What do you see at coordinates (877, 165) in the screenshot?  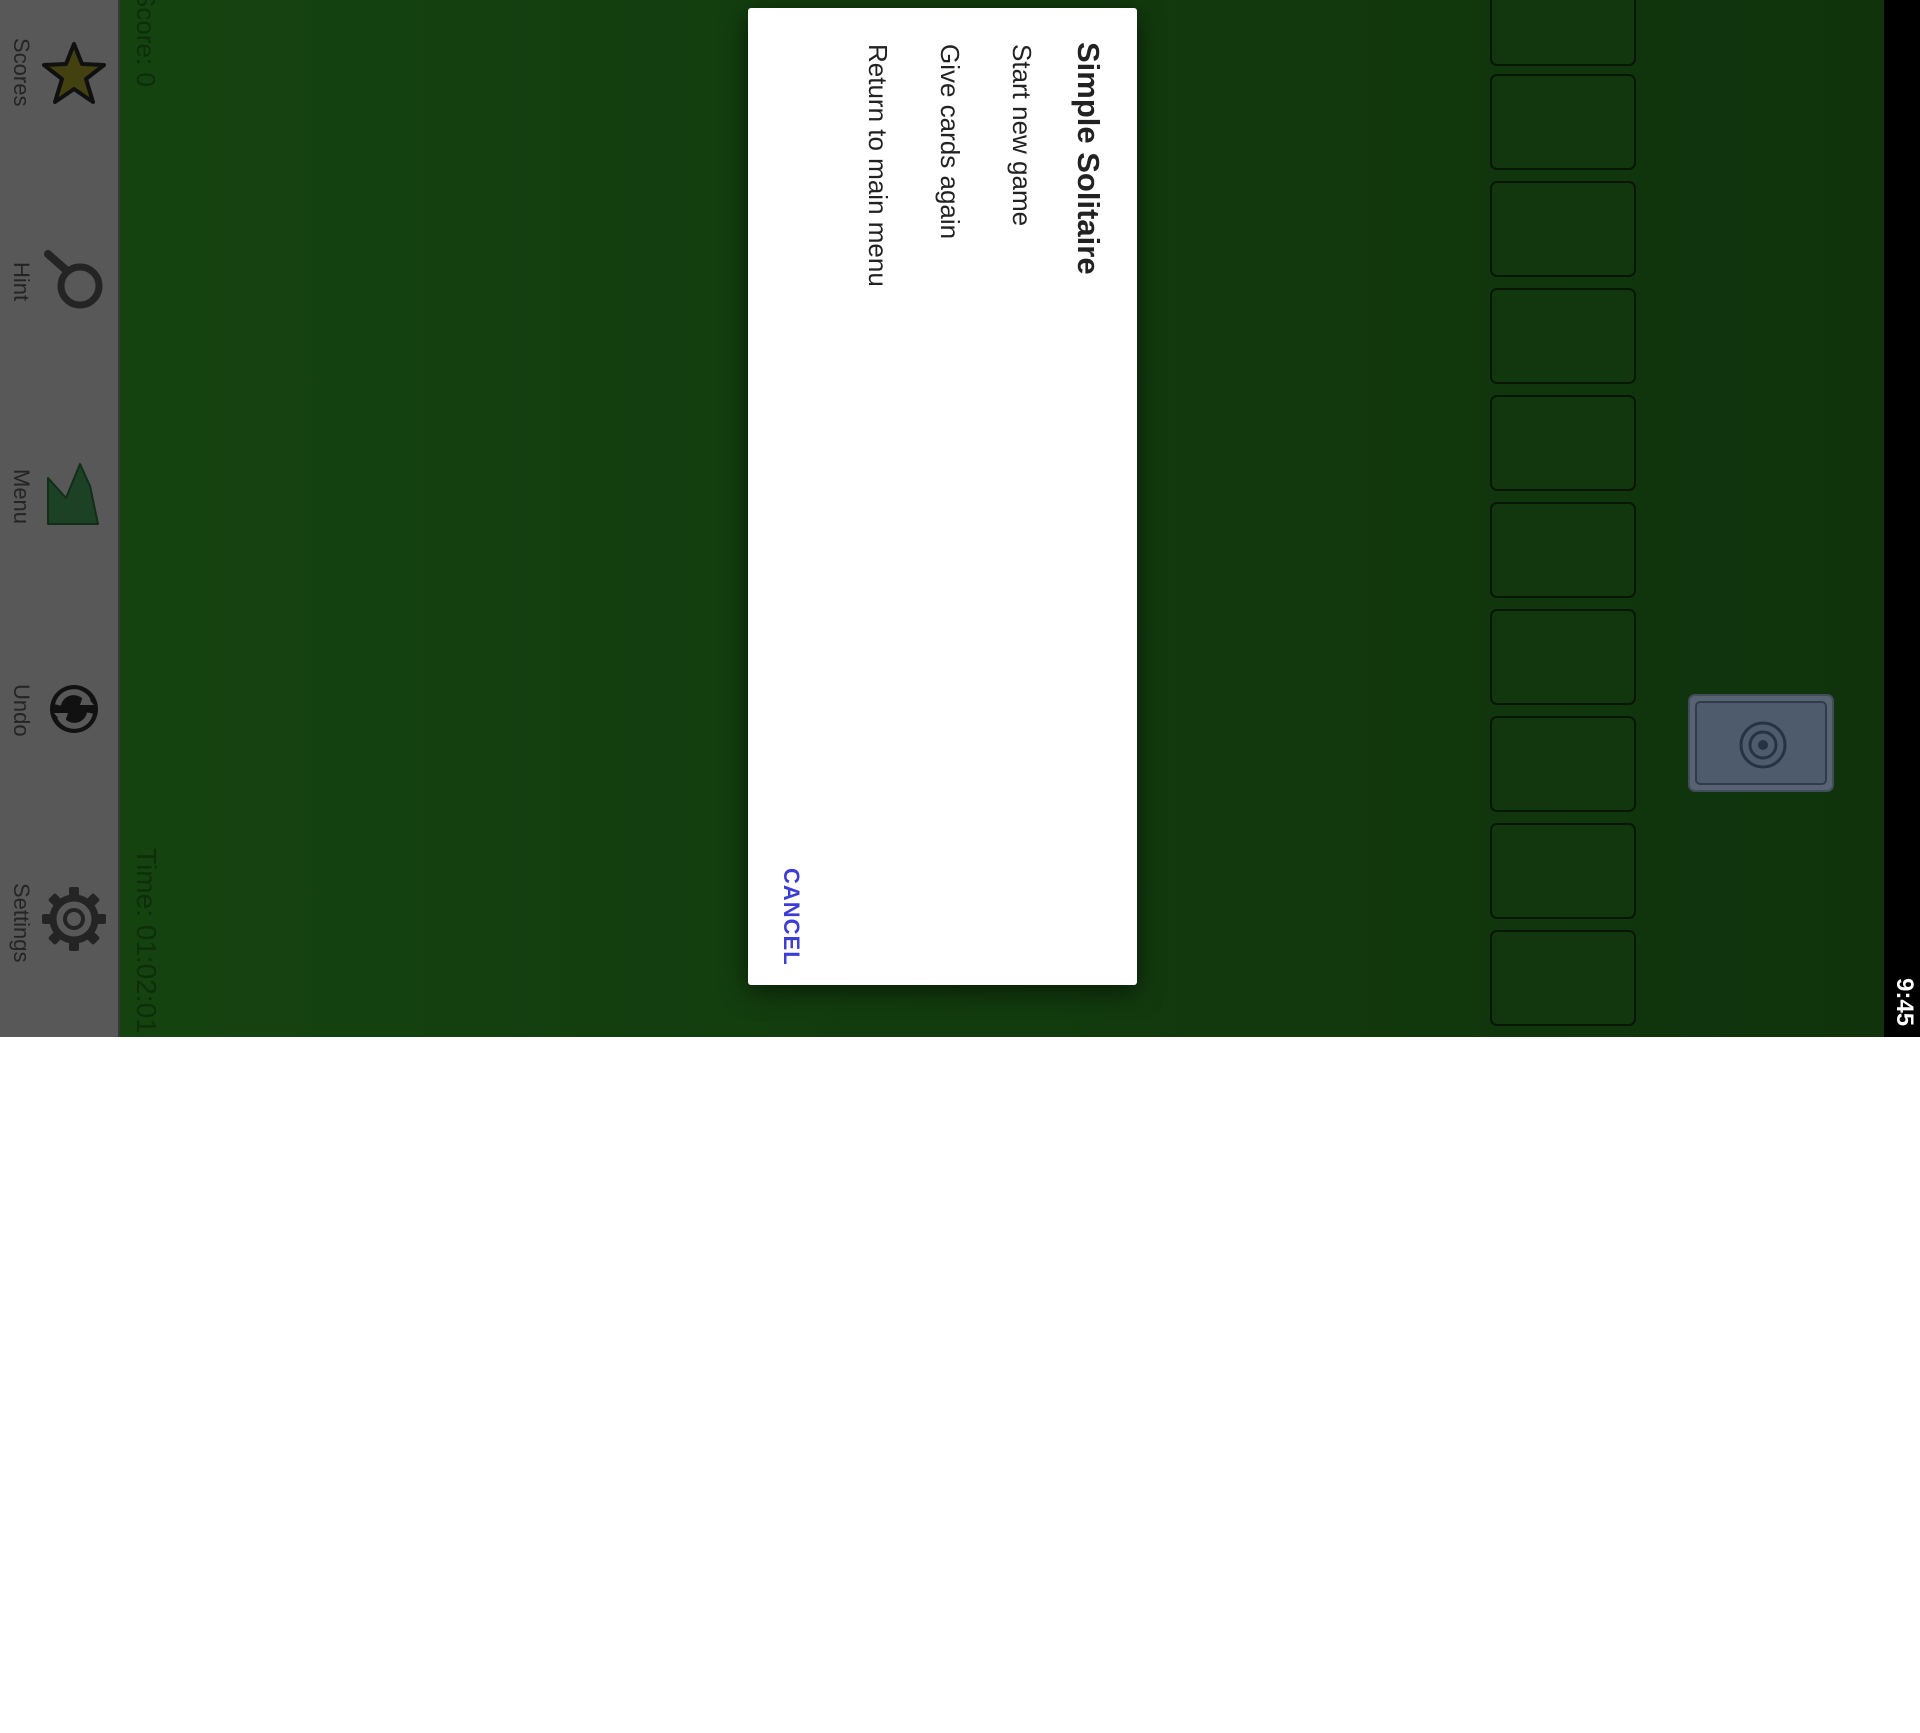 I see `return-to-main-menu-option: Return to main menu` at bounding box center [877, 165].